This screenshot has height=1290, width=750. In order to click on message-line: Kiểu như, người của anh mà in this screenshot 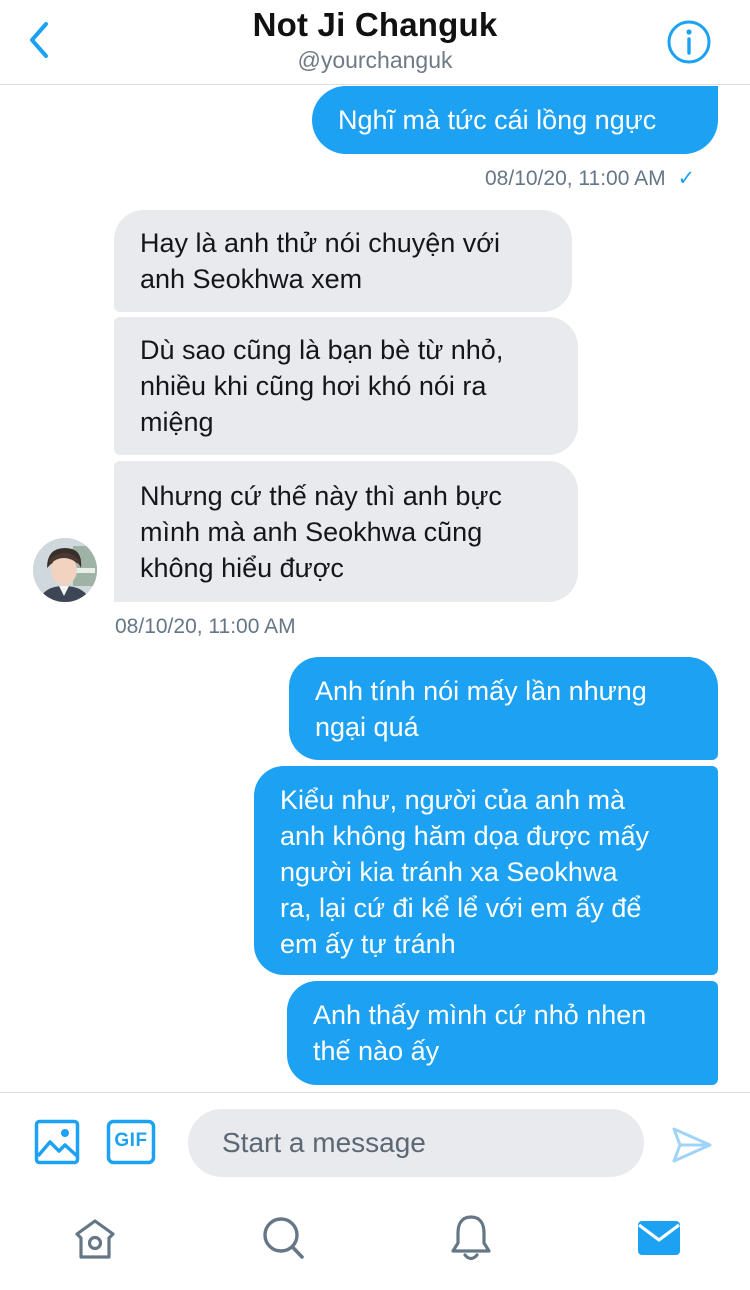, I will do `click(453, 800)`.